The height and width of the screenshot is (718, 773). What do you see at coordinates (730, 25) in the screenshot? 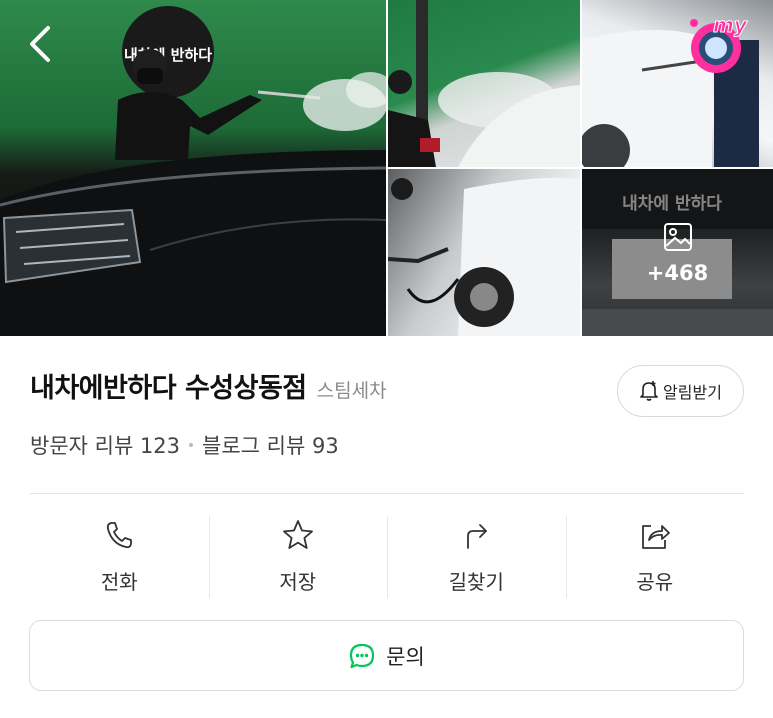
I see `my-badge-text: my` at bounding box center [730, 25].